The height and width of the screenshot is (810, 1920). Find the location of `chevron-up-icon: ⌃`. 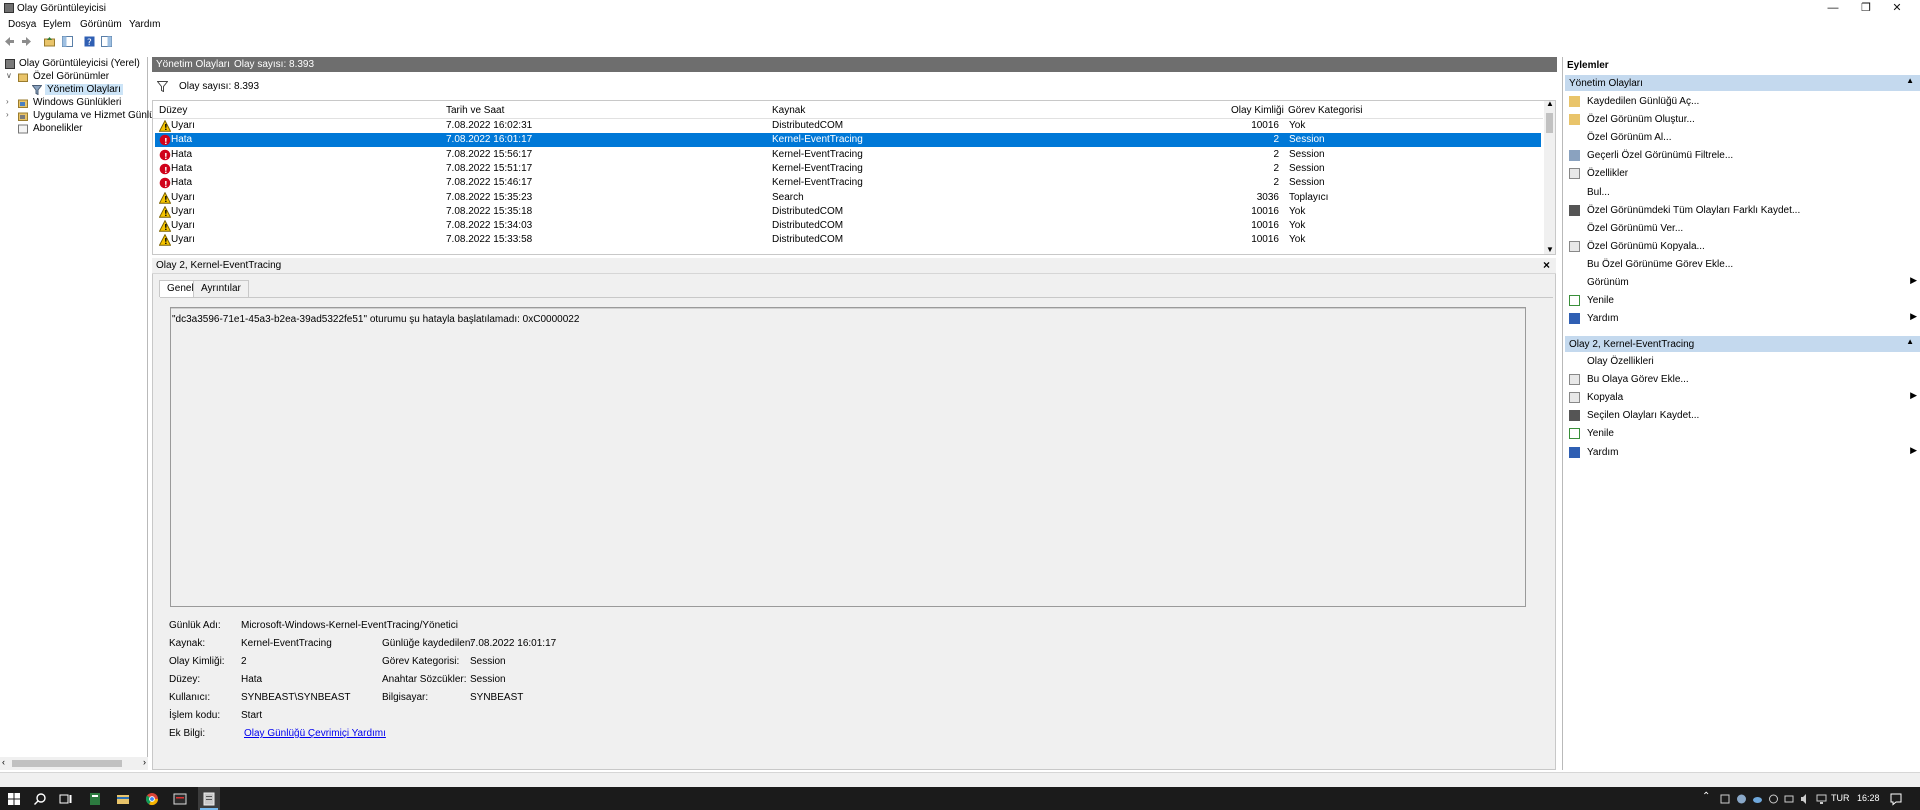

chevron-up-icon: ⌃ is located at coordinates (1706, 796).